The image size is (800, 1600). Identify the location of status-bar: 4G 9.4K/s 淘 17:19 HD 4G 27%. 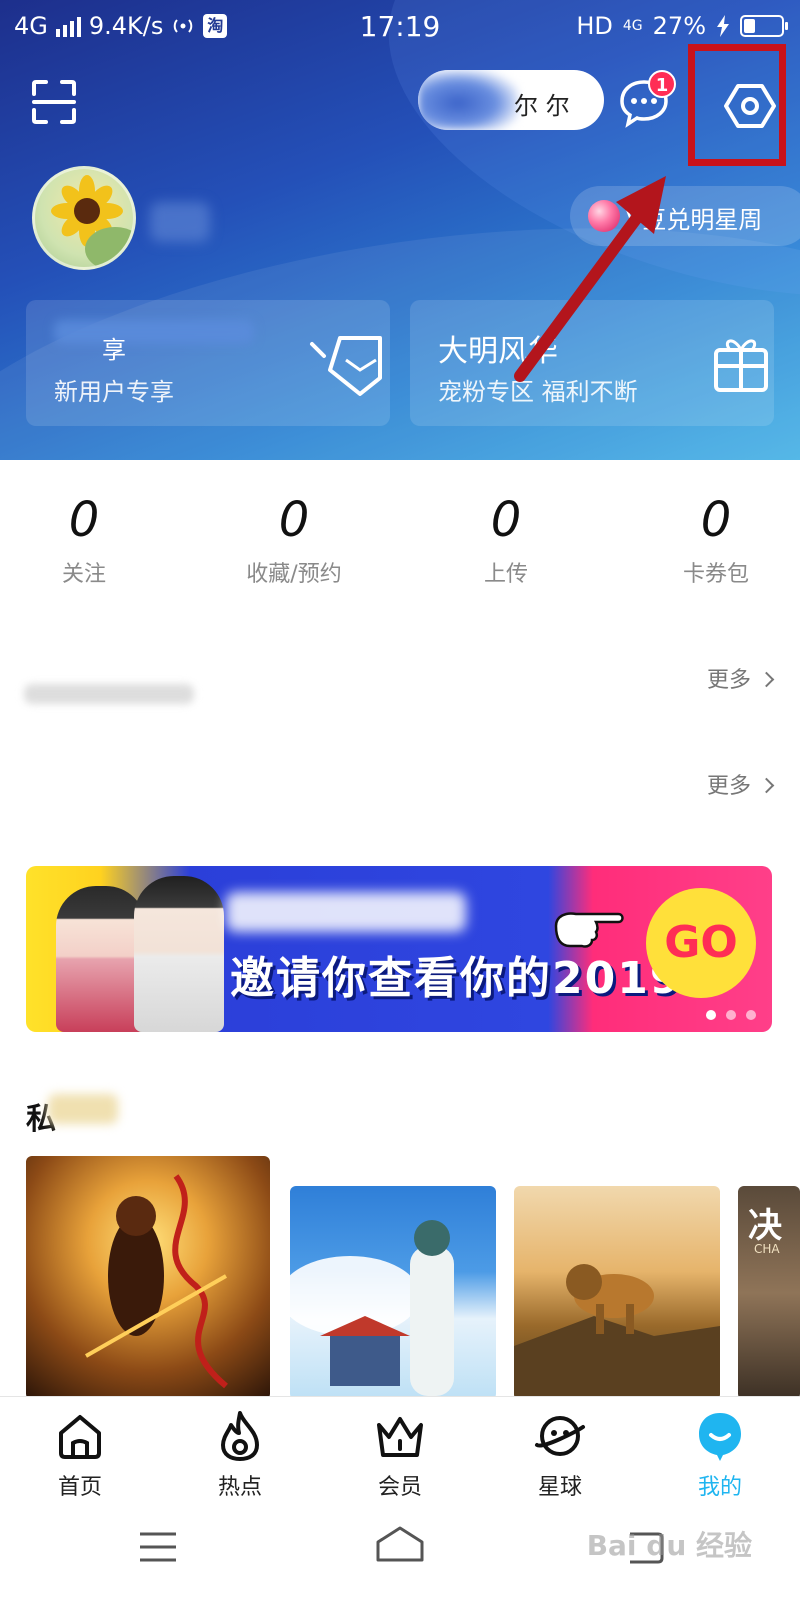
(400, 26).